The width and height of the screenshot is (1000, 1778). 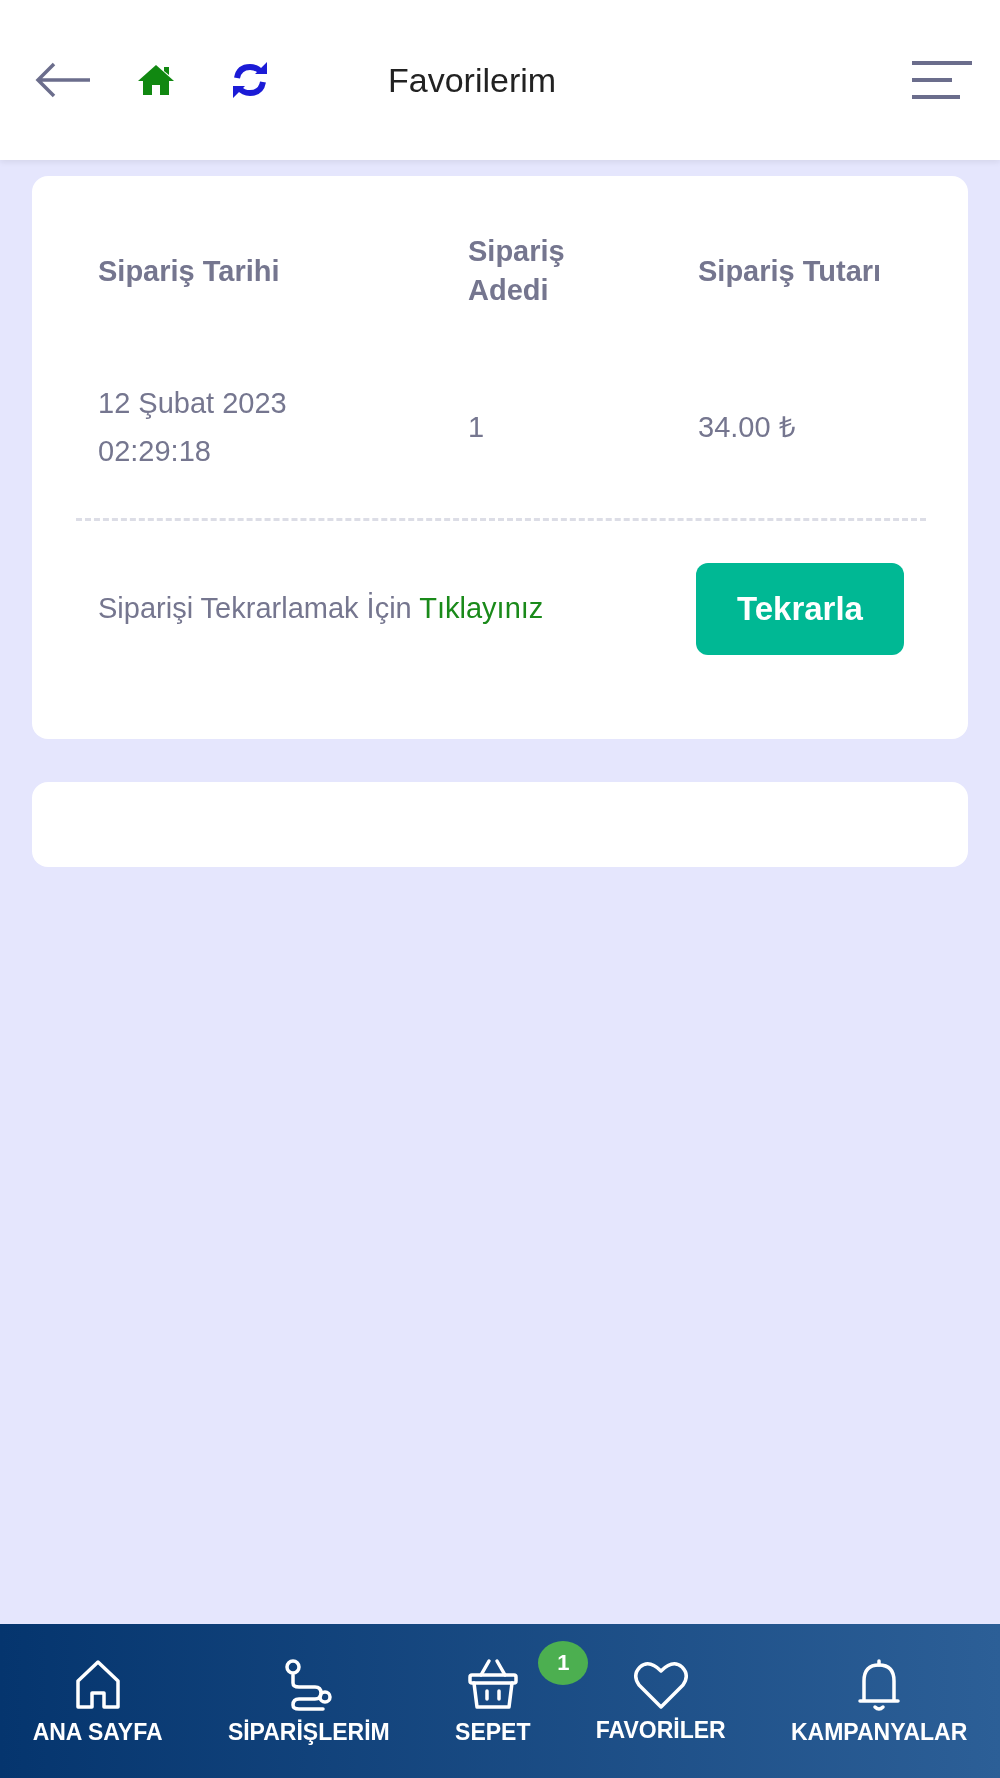 What do you see at coordinates (481, 608) in the screenshot?
I see `repeat-link: Tıklayınız` at bounding box center [481, 608].